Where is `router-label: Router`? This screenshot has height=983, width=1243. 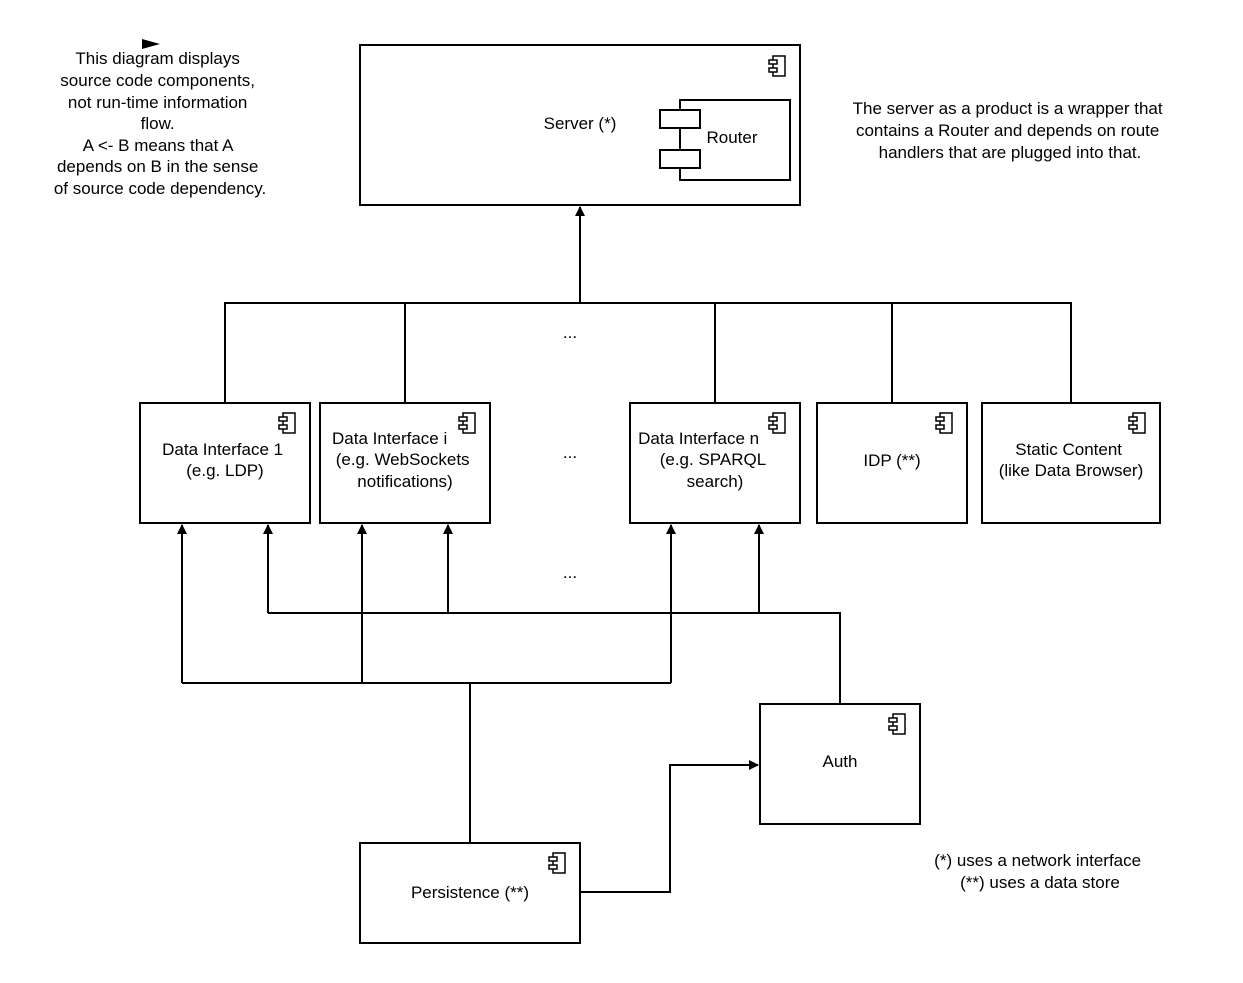 router-label: Router is located at coordinates (731, 137).